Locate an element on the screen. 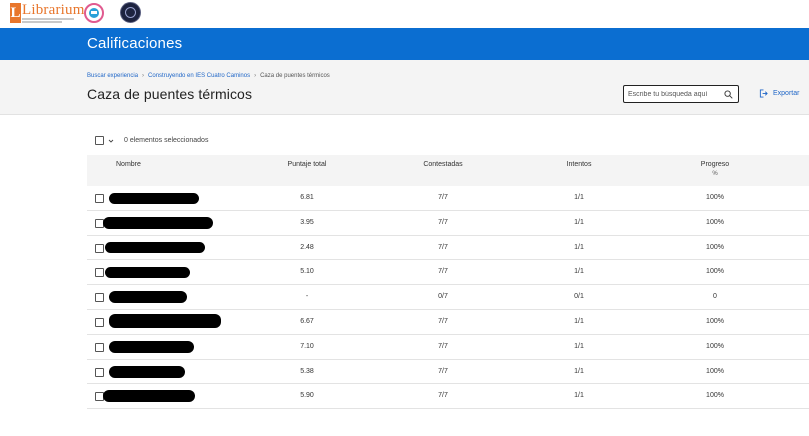 This screenshot has height=436, width=809. table-row: 2.48 7/7 1/1 100% is located at coordinates (448, 248).